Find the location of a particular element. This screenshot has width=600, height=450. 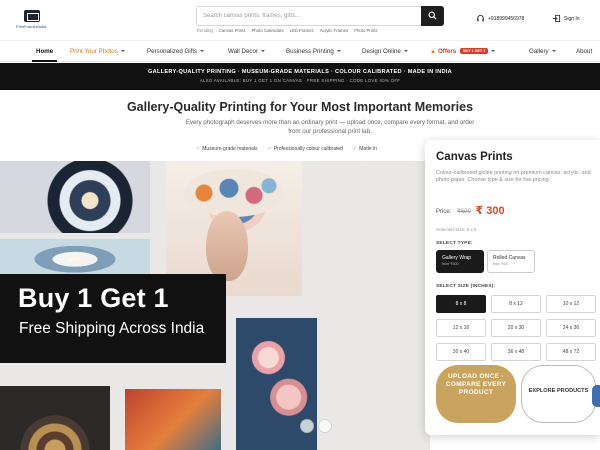

size-label: SELECT SIZE (INCHES): is located at coordinates (466, 286).